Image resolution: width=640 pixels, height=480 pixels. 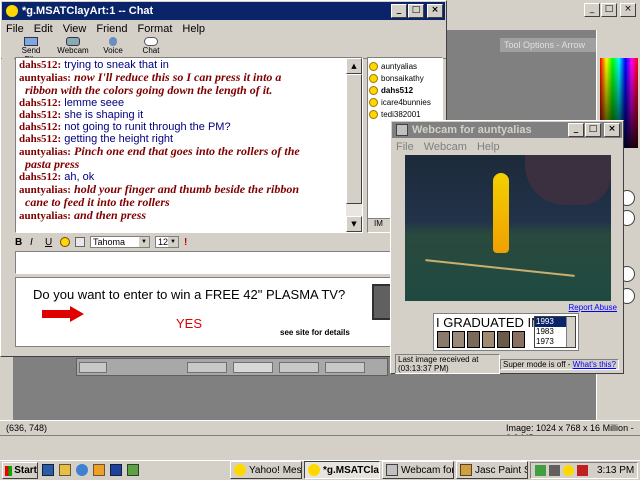 What do you see at coordinates (223, 50) in the screenshot?
I see `chat-toolbar: Send File Webcam Voice Chat` at bounding box center [223, 50].